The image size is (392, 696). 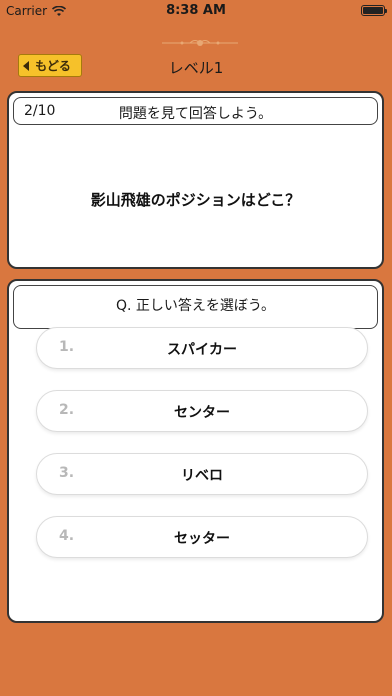 I want to click on option-label: セッター, so click(x=202, y=539).